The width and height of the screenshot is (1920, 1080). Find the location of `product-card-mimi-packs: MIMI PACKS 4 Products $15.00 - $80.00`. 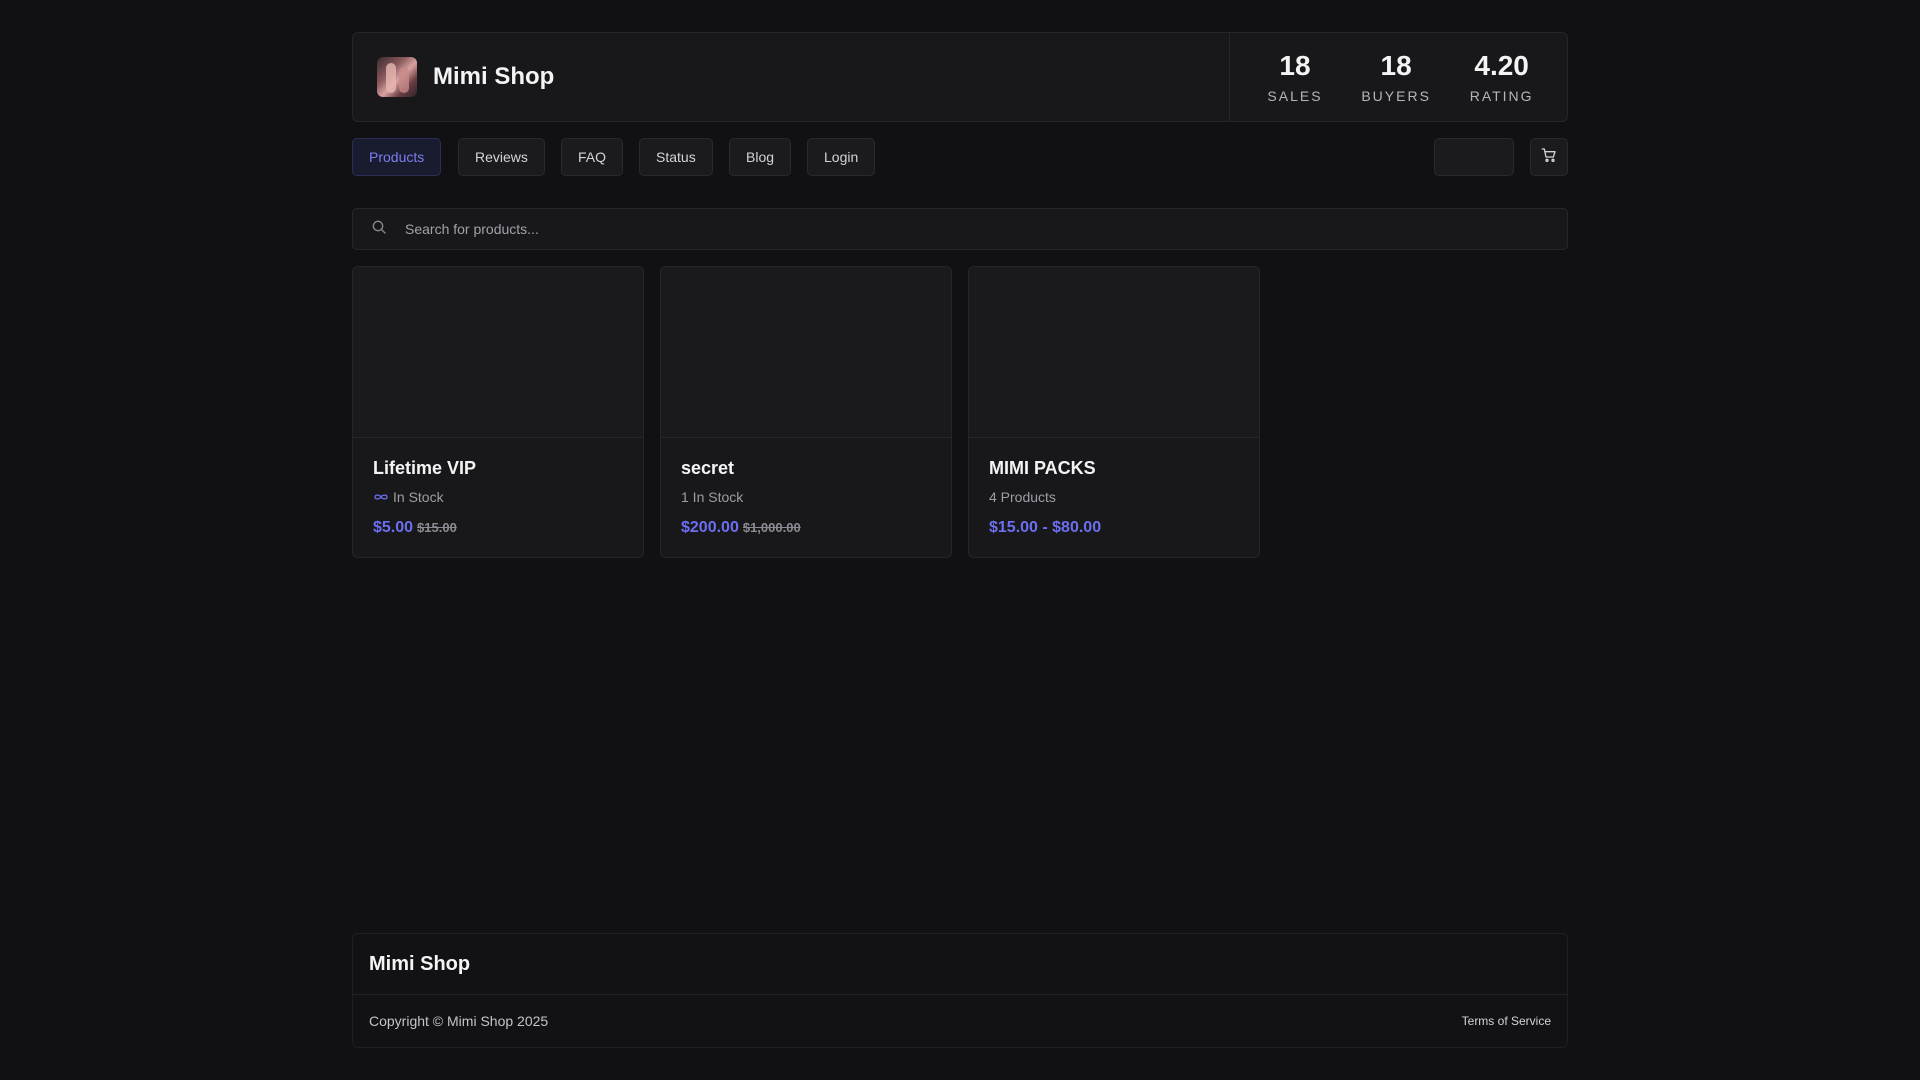

product-card-mimi-packs: MIMI PACKS 4 Products $15.00 - $80.00 is located at coordinates (1114, 412).